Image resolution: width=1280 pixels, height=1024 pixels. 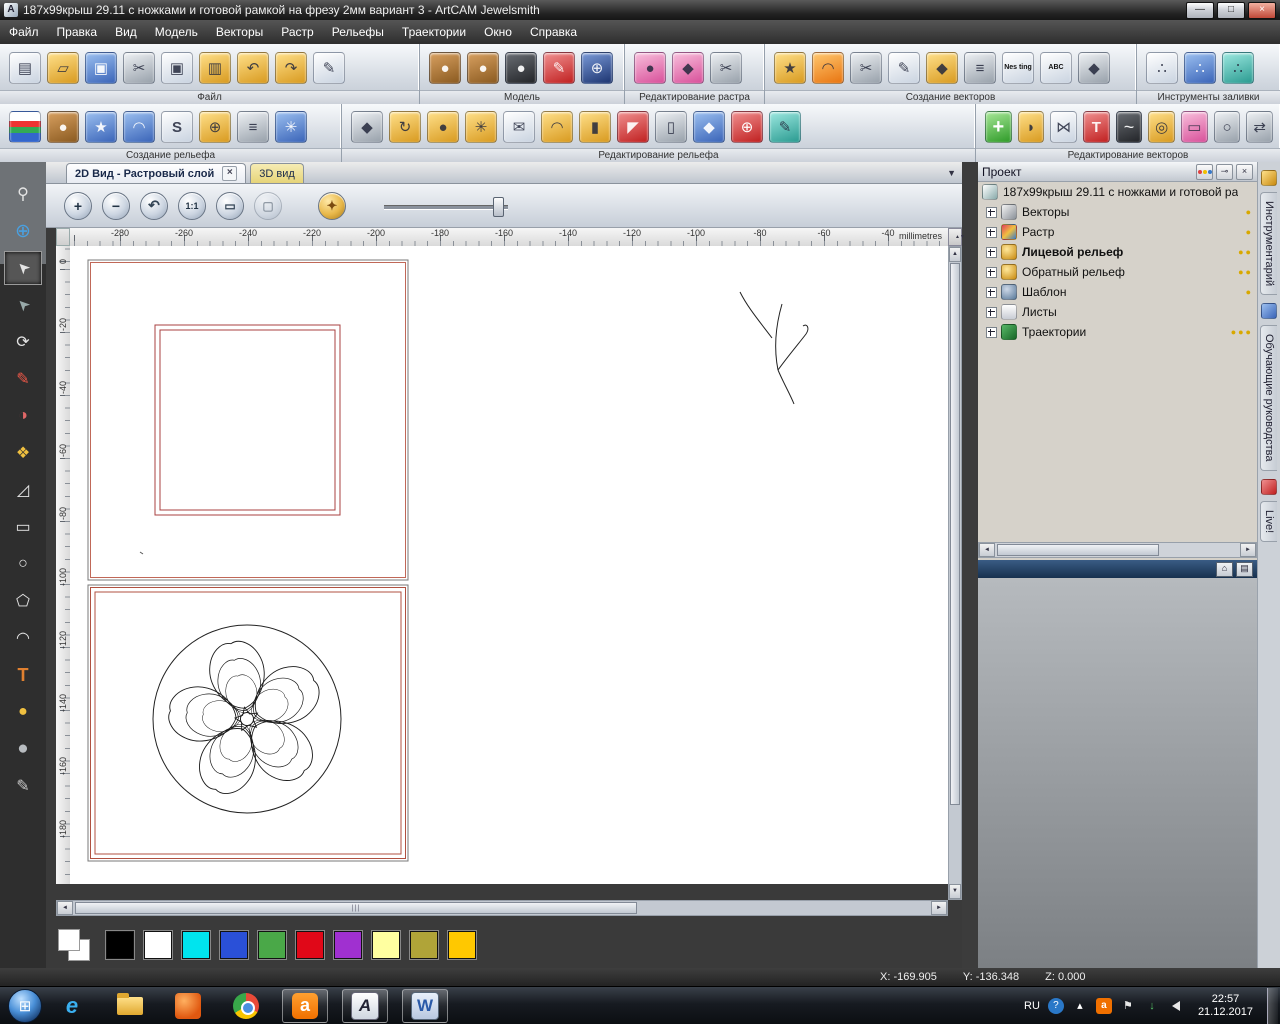 I want to click on vertical-scroll-thumb, so click(x=955, y=534).